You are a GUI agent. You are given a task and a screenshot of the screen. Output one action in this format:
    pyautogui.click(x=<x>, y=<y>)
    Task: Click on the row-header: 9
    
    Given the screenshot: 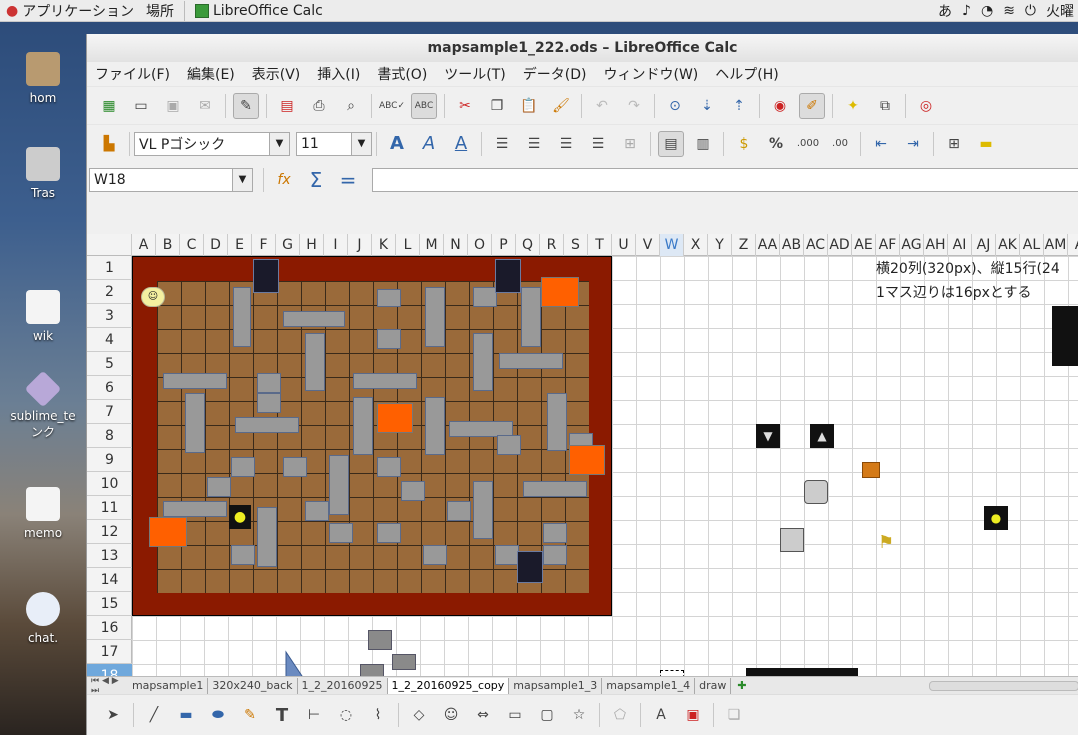 What is the action you would take?
    pyautogui.click(x=109, y=460)
    